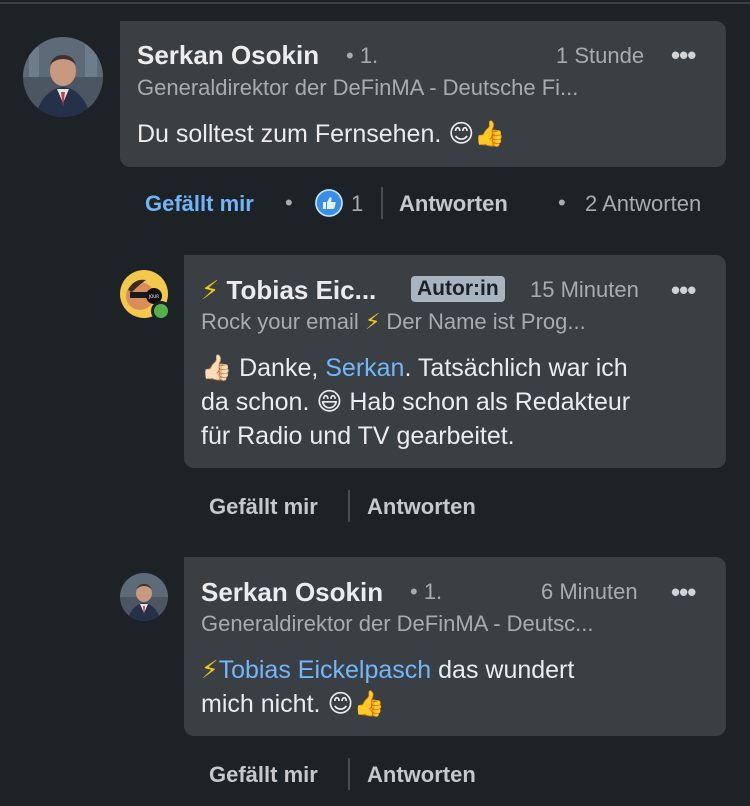 The width and height of the screenshot is (750, 806). Describe the element at coordinates (292, 592) in the screenshot. I see `reply-author-name: Serkan Osokin` at that location.